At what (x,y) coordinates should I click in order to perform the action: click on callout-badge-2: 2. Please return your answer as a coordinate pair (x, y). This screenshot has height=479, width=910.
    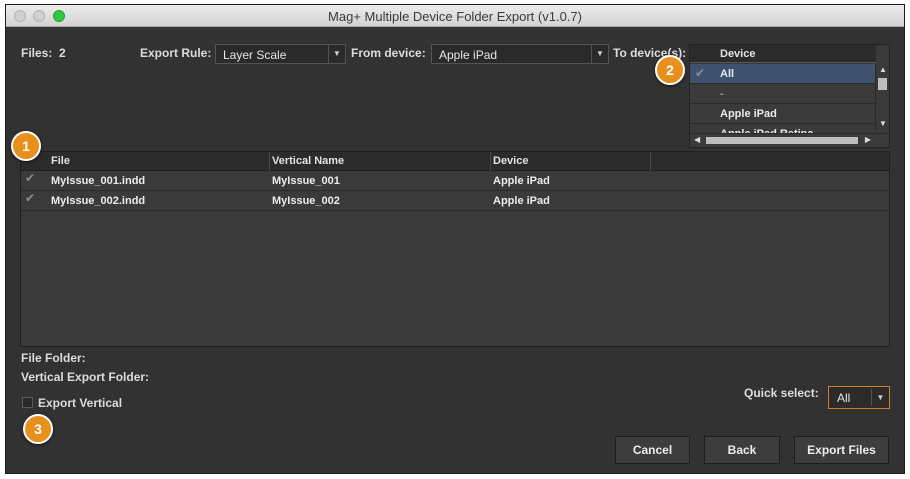
    Looking at the image, I should click on (670, 70).